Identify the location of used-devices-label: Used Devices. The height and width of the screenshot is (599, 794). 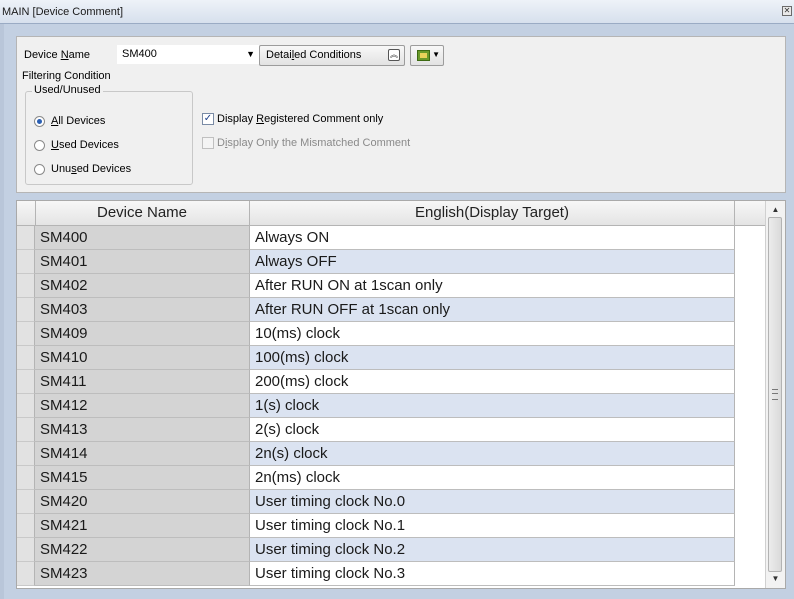
(85, 145).